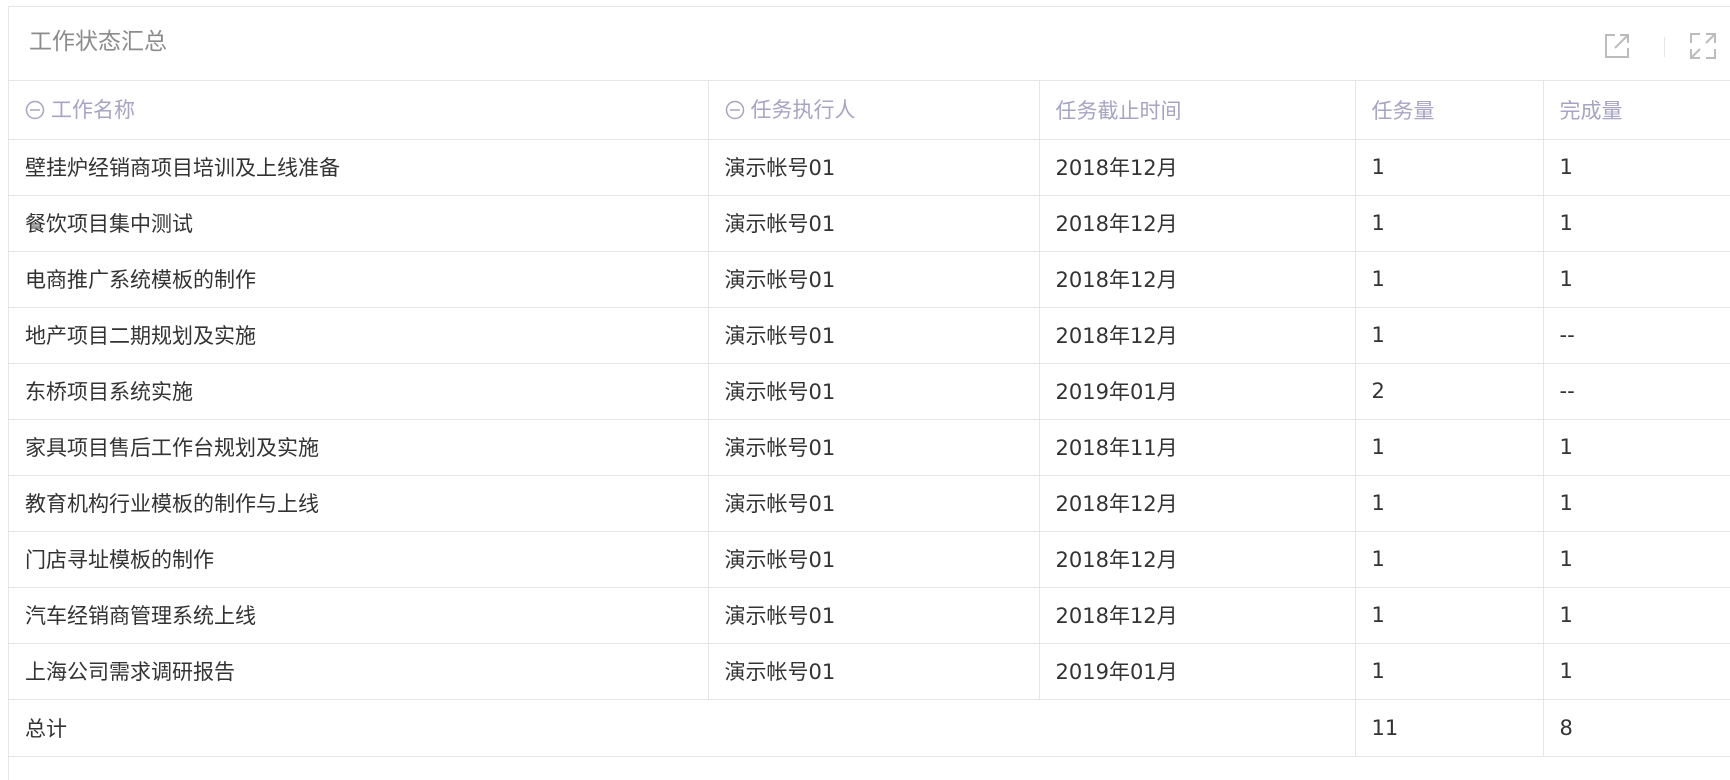  I want to click on column-header-work-name: 工作名称, so click(359, 110).